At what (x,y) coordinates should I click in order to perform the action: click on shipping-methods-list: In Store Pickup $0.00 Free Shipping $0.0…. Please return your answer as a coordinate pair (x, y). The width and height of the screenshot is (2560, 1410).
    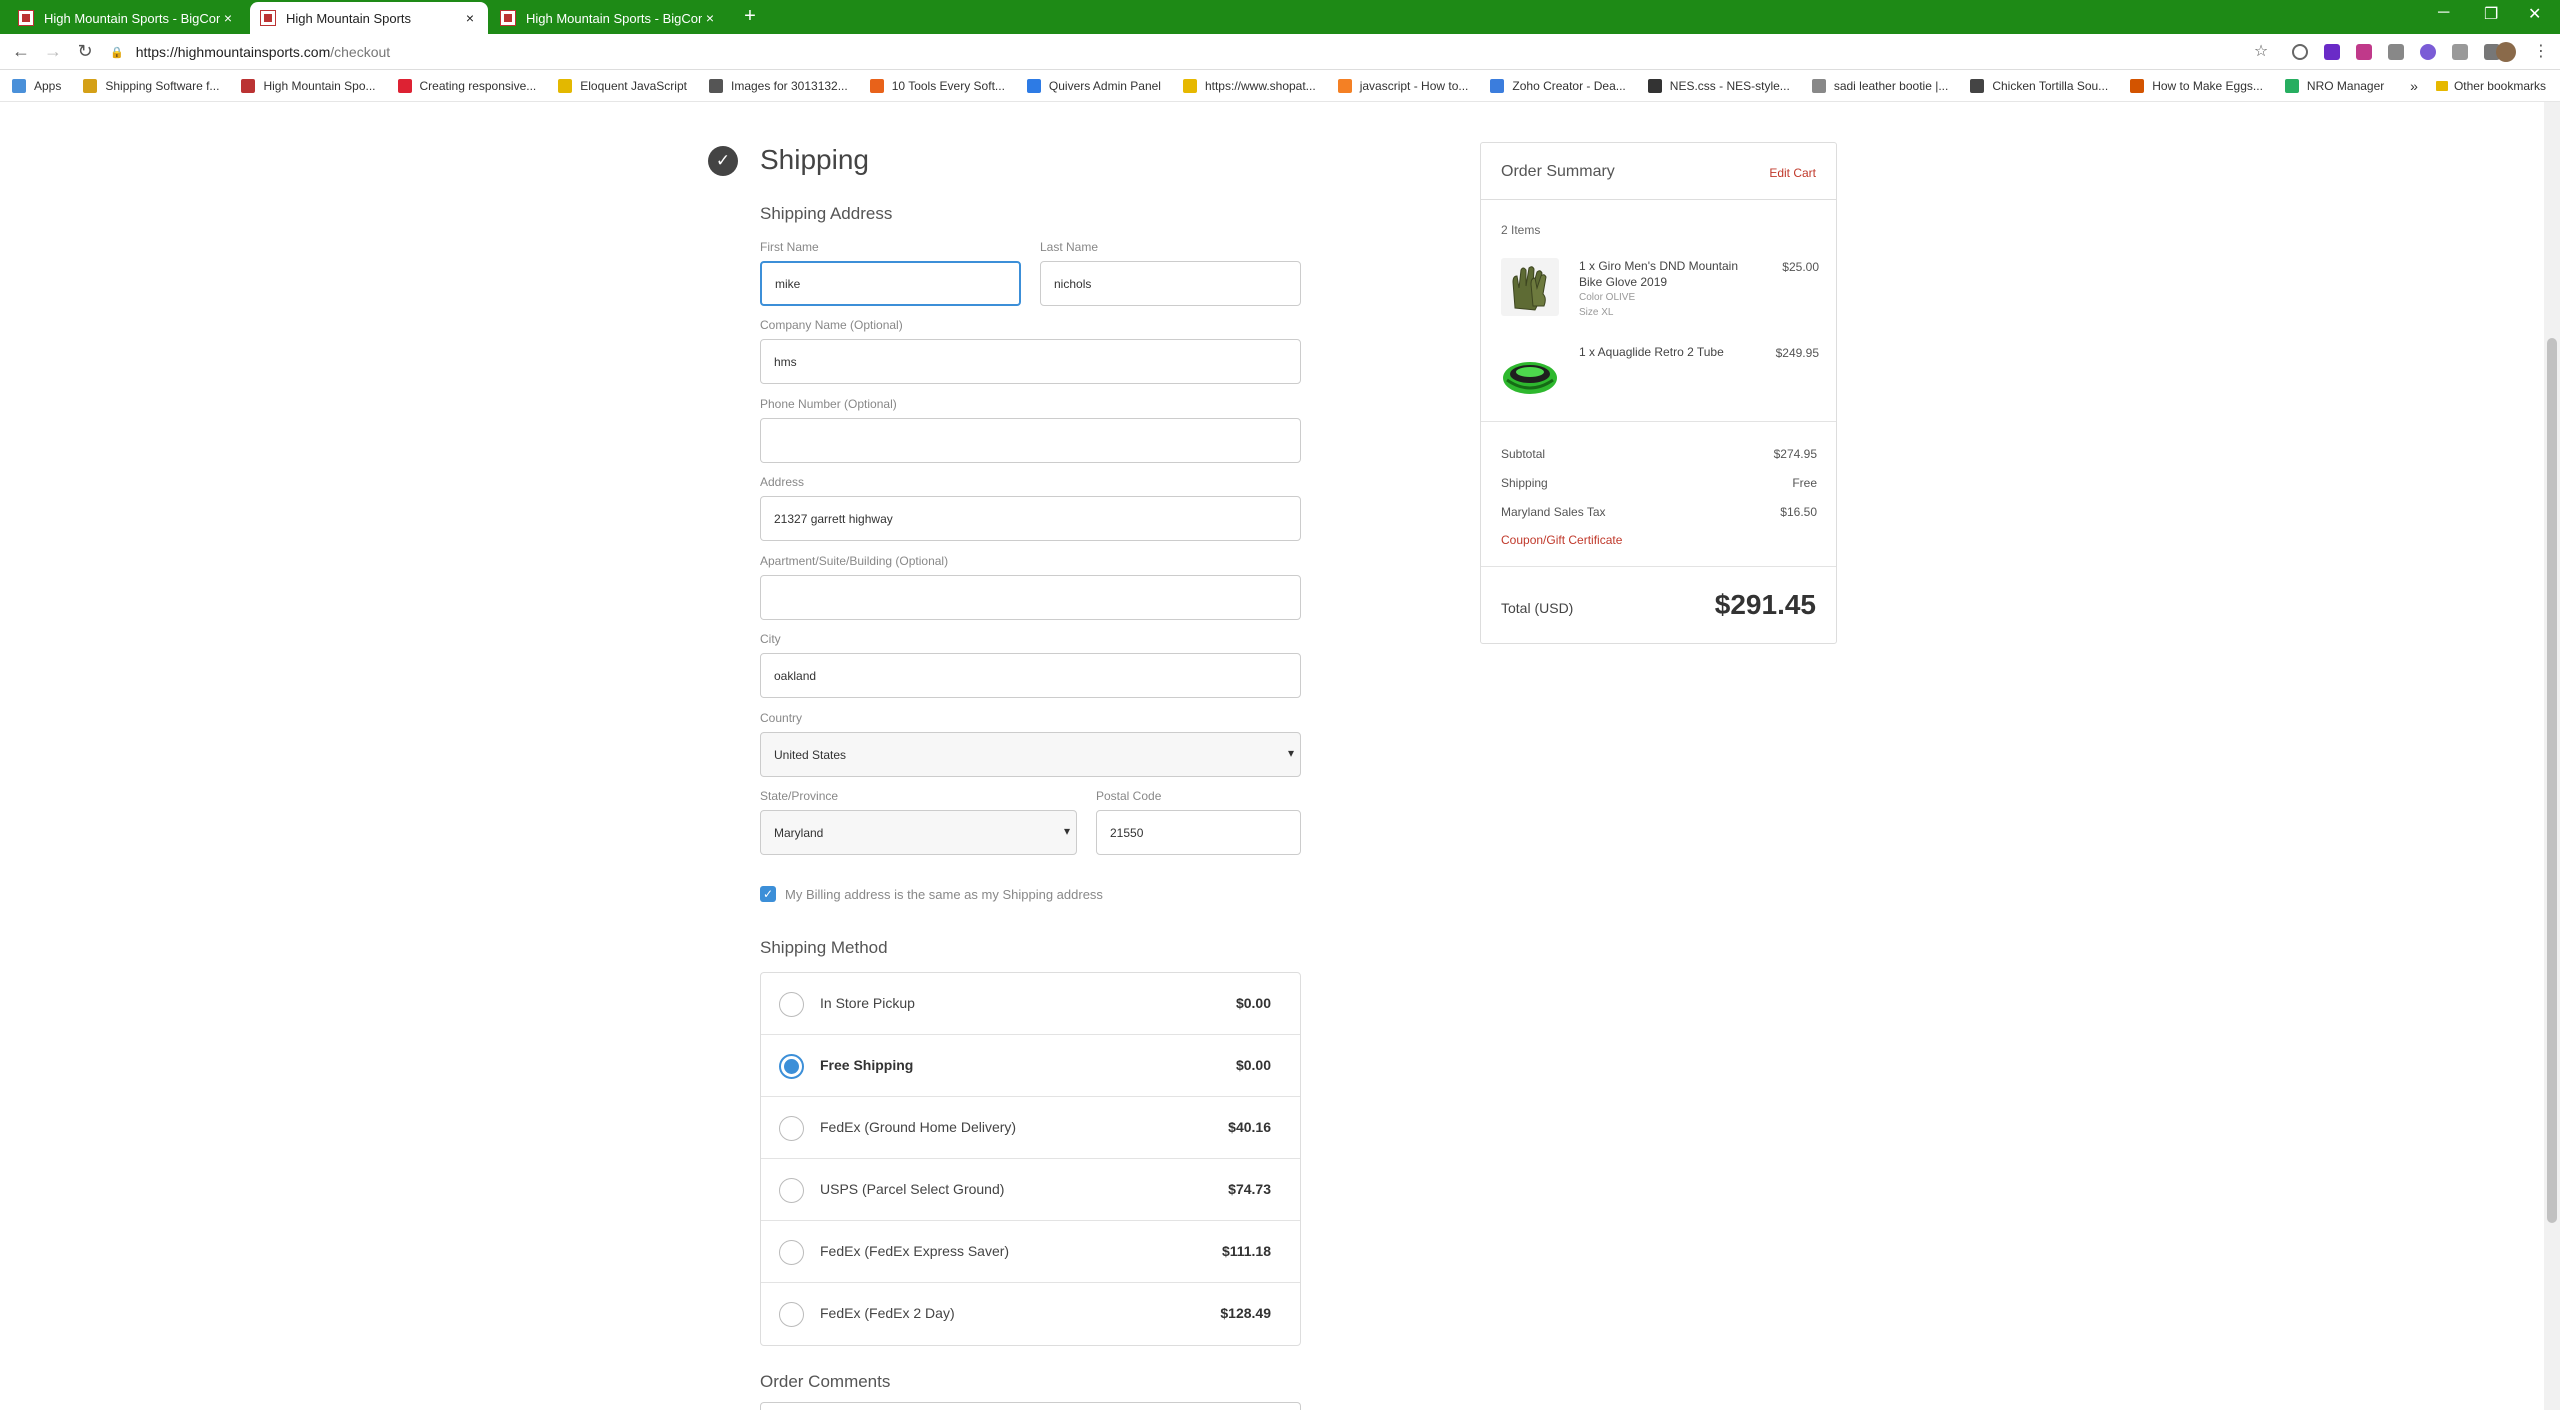
    Looking at the image, I should click on (1030, 1159).